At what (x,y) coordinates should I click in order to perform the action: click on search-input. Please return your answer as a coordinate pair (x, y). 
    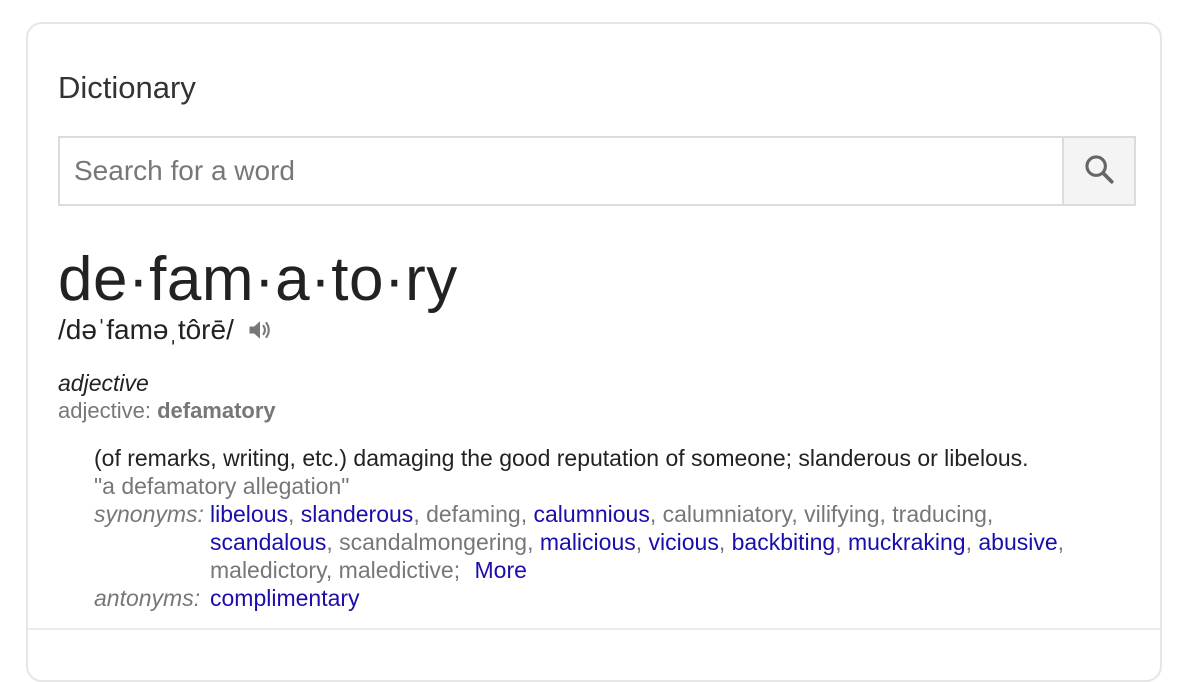
    Looking at the image, I should click on (560, 171).